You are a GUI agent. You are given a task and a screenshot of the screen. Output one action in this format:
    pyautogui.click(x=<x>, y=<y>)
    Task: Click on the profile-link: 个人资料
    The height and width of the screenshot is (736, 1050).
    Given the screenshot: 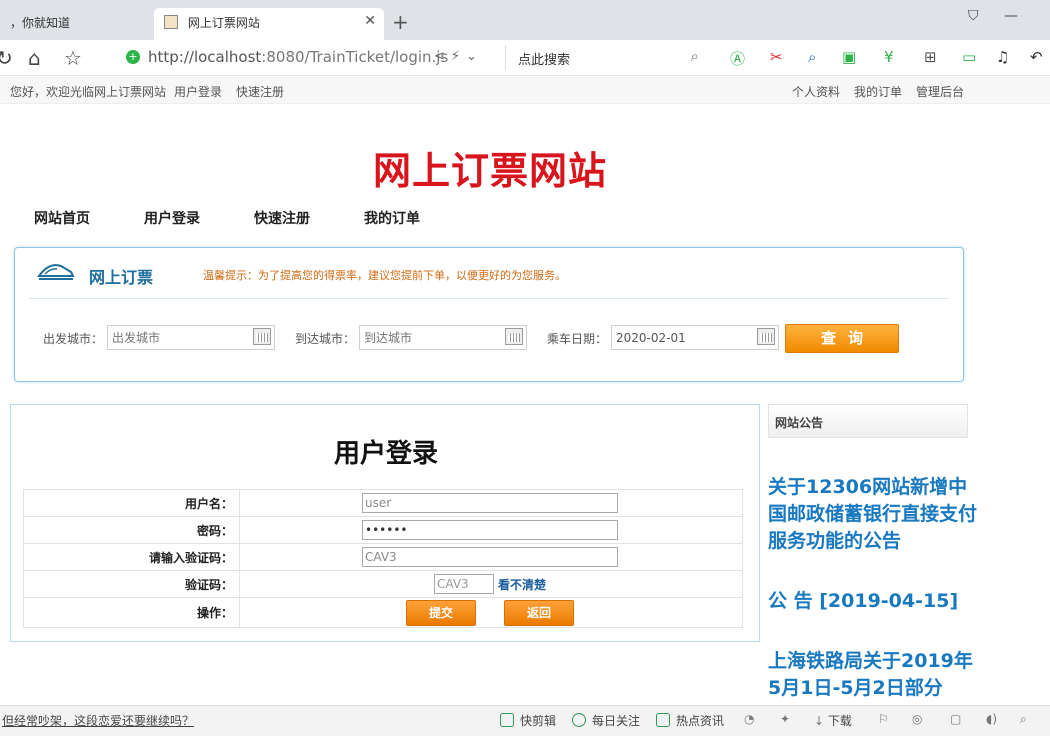 What is the action you would take?
    pyautogui.click(x=816, y=91)
    